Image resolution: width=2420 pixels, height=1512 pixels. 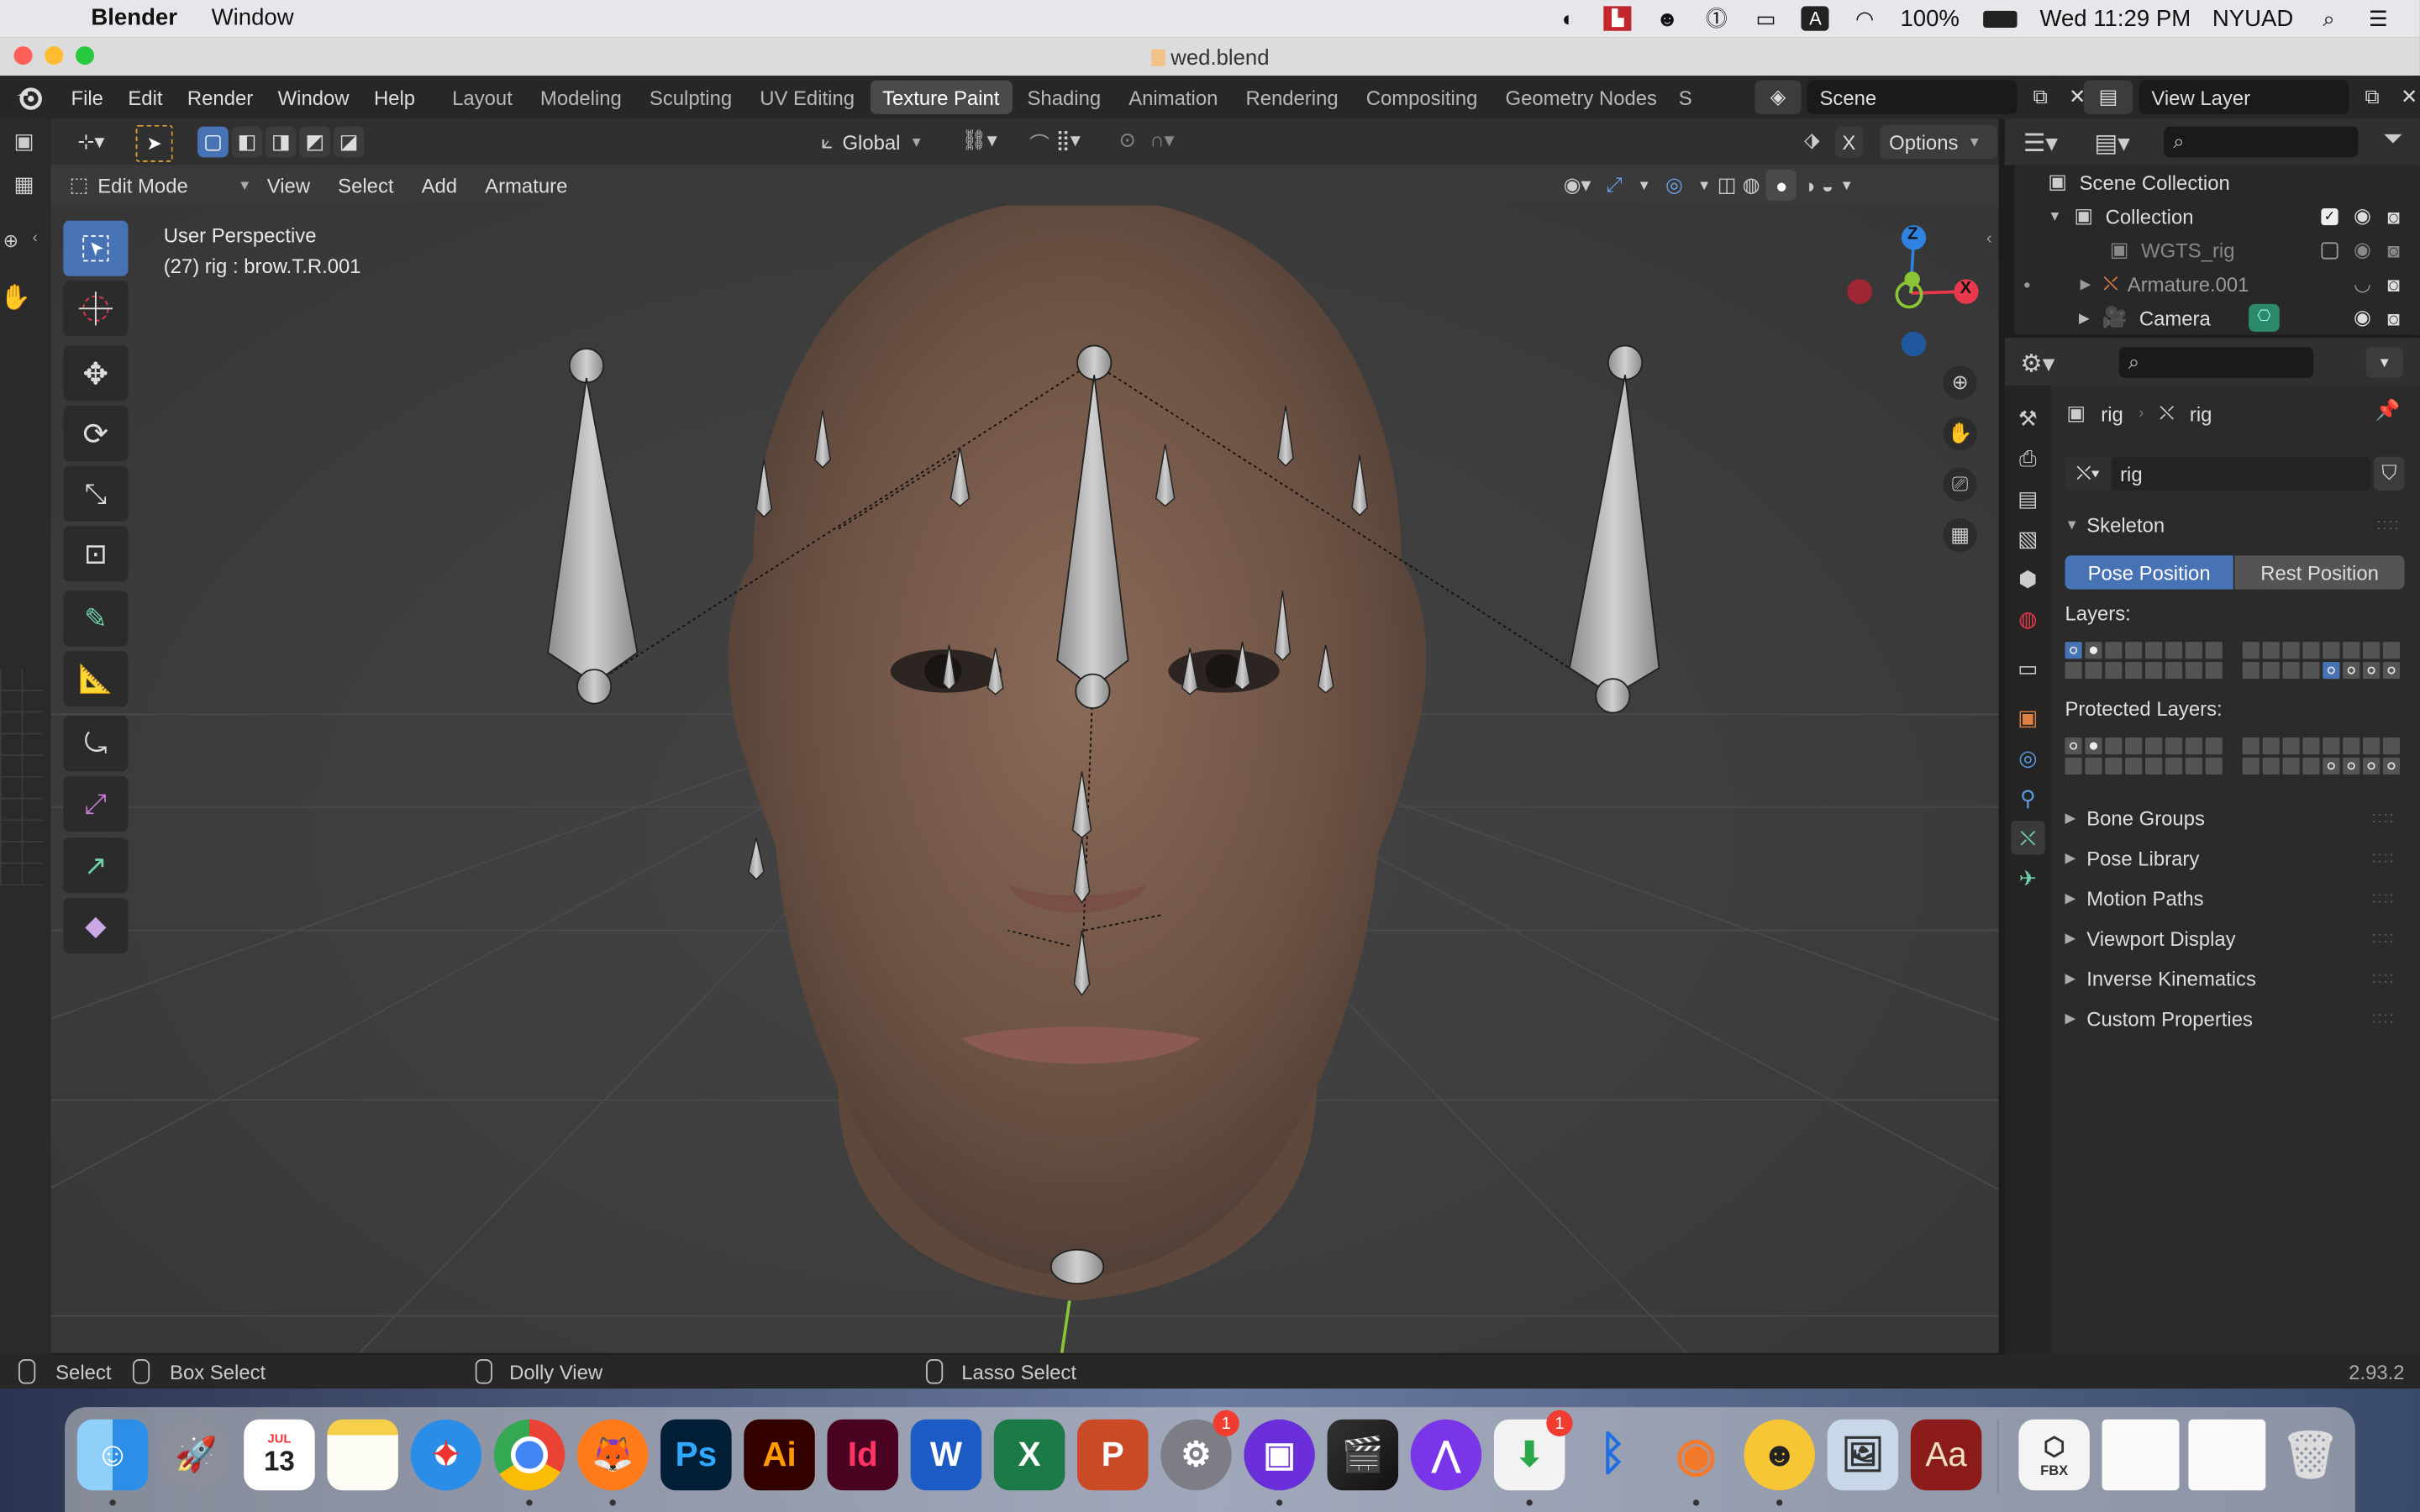 I want to click on menu-render: Render, so click(x=220, y=97).